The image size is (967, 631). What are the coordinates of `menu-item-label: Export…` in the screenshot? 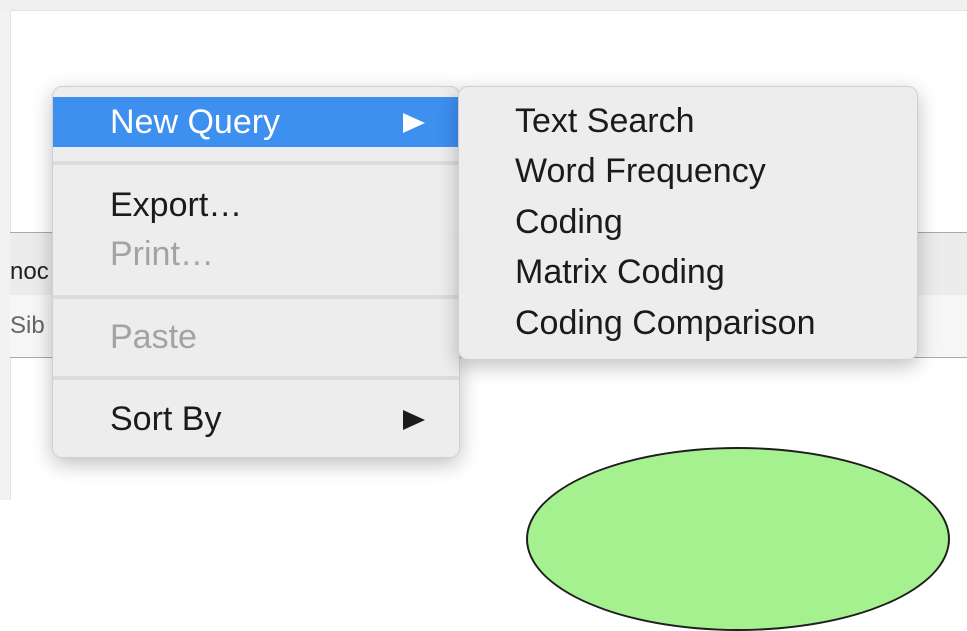 It's located at (176, 205).